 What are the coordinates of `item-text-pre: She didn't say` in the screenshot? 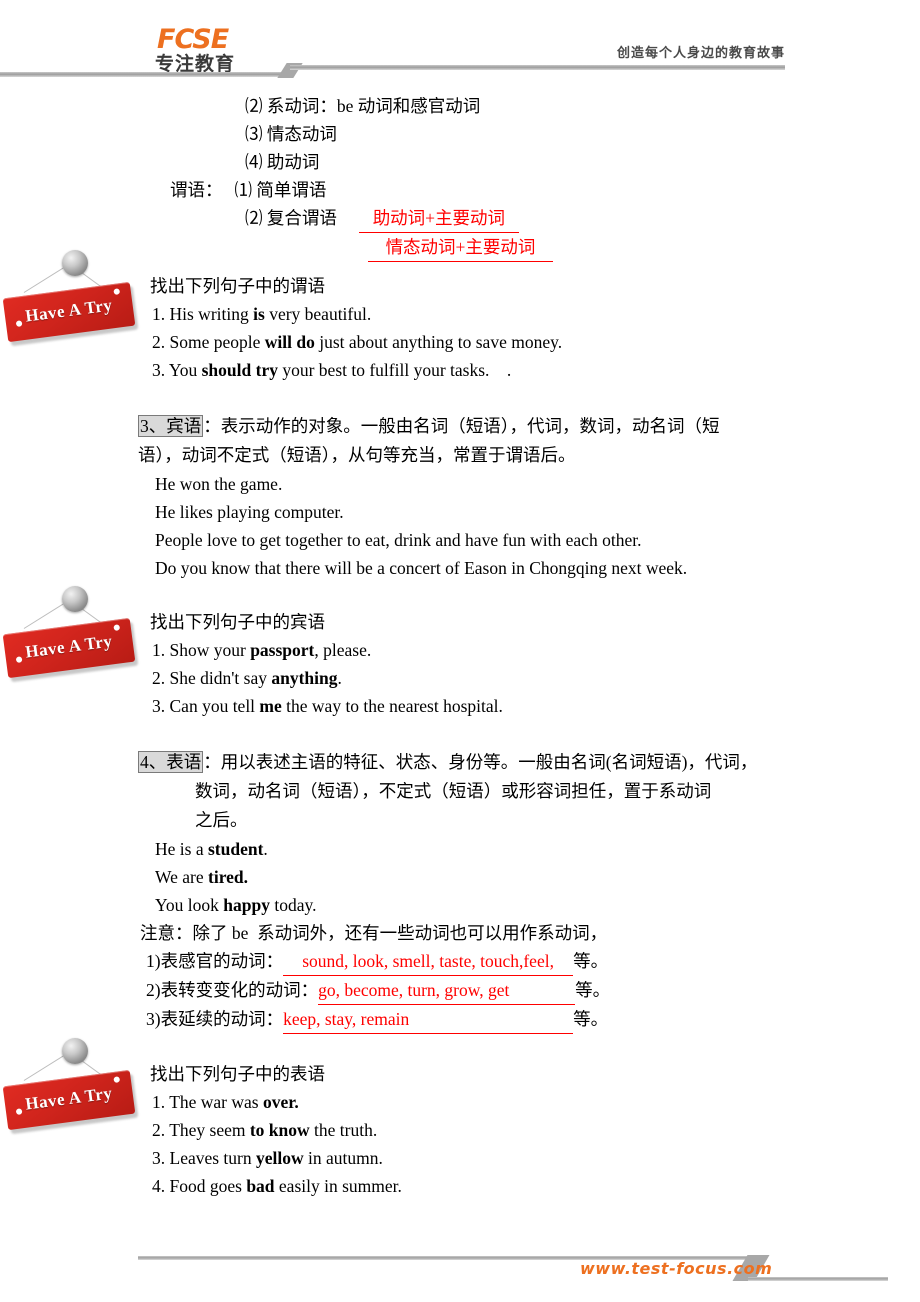 It's located at (220, 678).